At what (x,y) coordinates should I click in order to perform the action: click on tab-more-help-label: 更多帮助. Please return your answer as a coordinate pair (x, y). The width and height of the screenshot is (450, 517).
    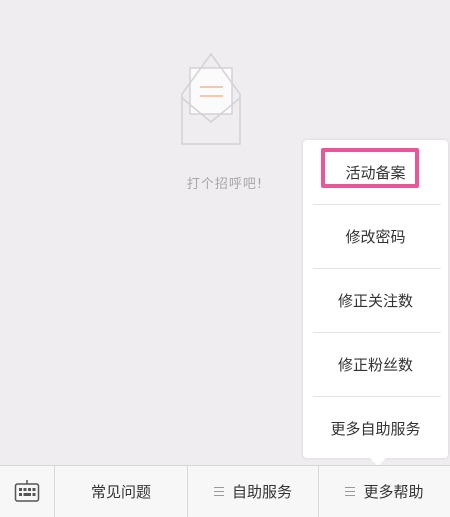
    Looking at the image, I should click on (393, 492).